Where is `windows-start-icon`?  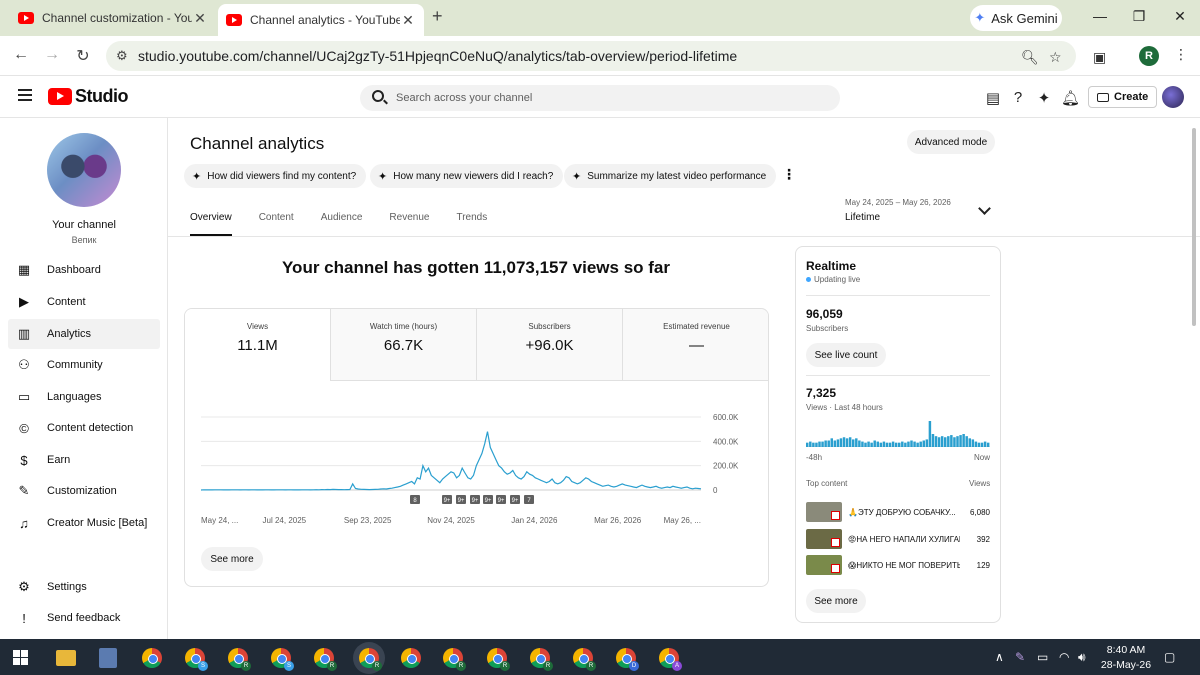 windows-start-icon is located at coordinates (20, 657).